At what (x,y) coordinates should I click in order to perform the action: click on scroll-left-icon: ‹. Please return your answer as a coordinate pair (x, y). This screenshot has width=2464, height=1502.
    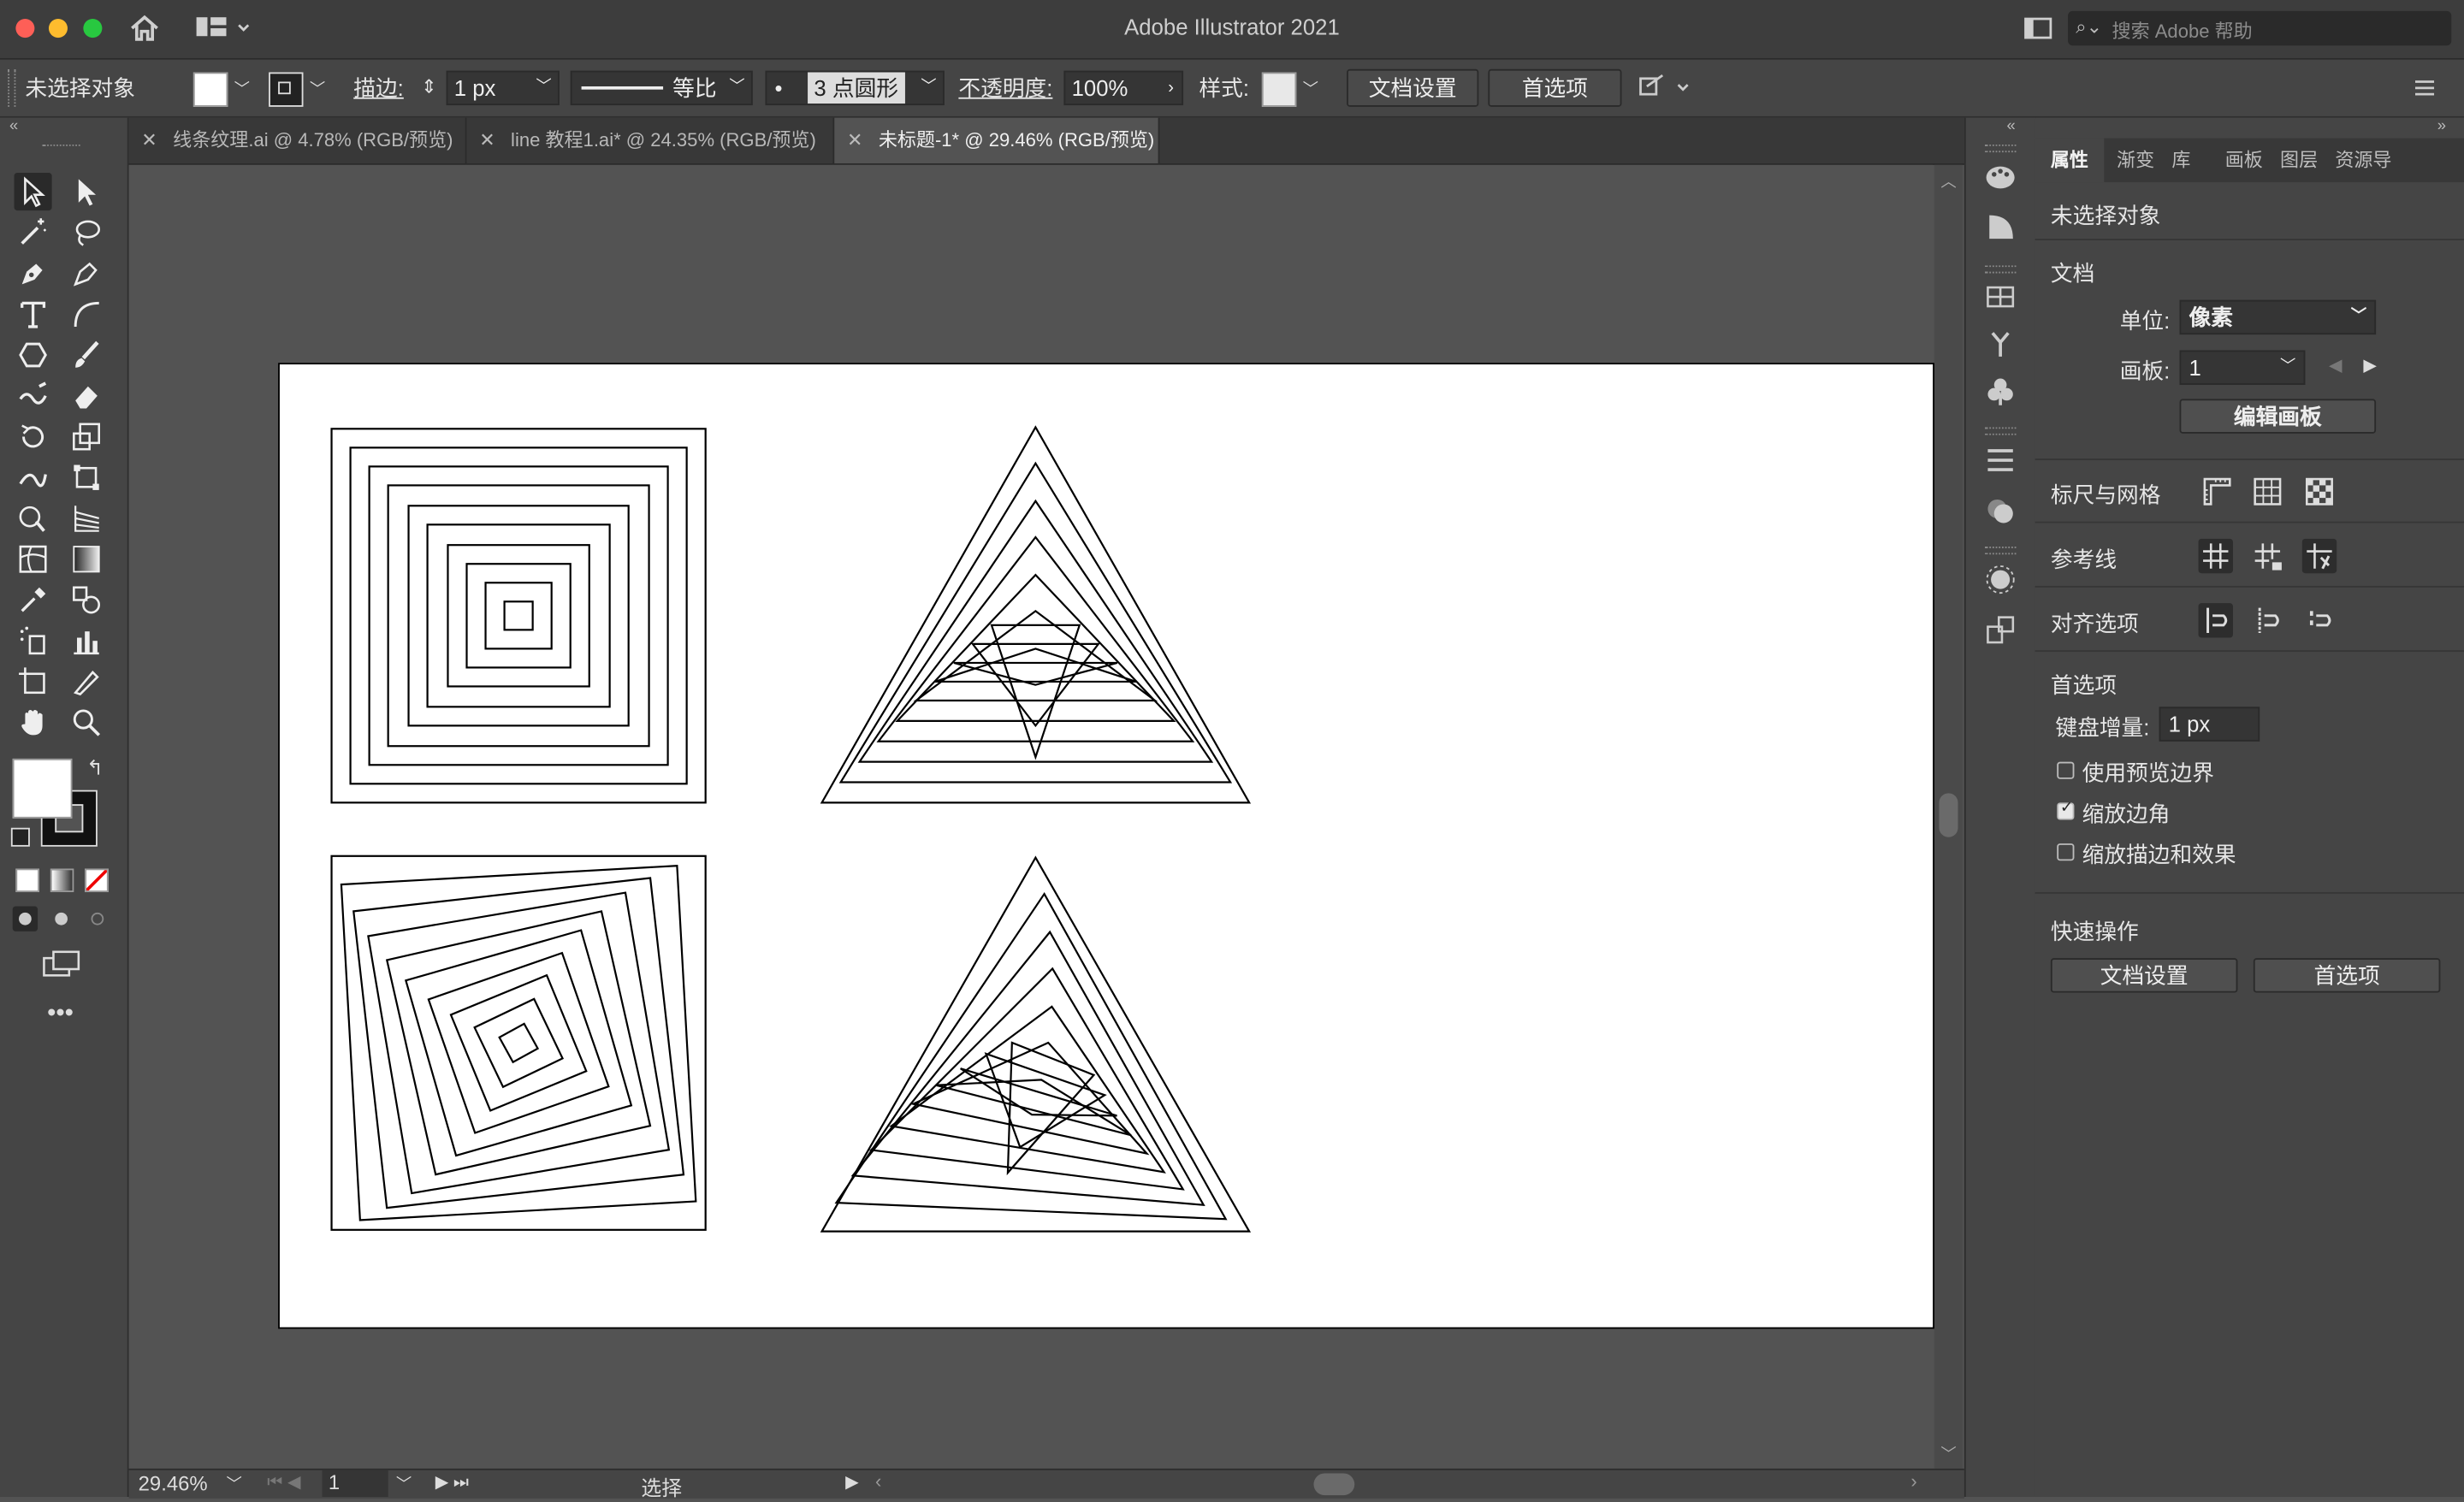
    Looking at the image, I should click on (878, 1481).